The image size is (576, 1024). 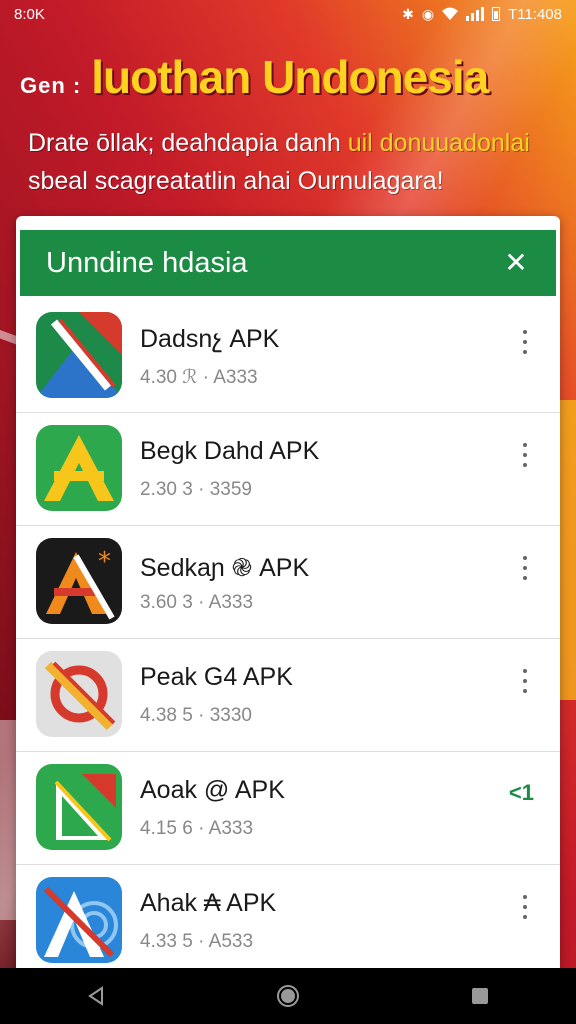 I want to click on wifi-icon, so click(x=450, y=14).